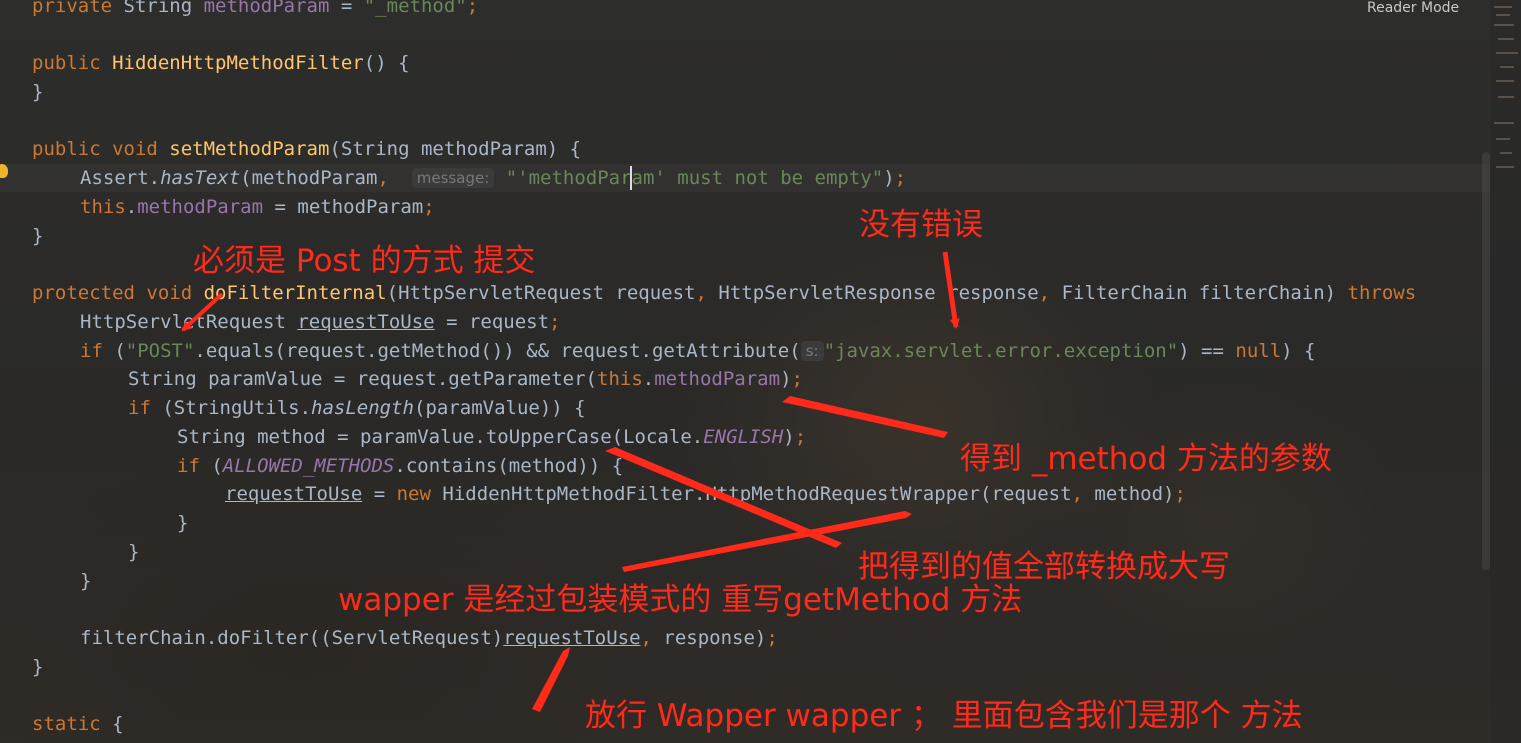 This screenshot has height=743, width=1521. Describe the element at coordinates (202, 312) in the screenshot. I see `arrow-must-post` at that location.